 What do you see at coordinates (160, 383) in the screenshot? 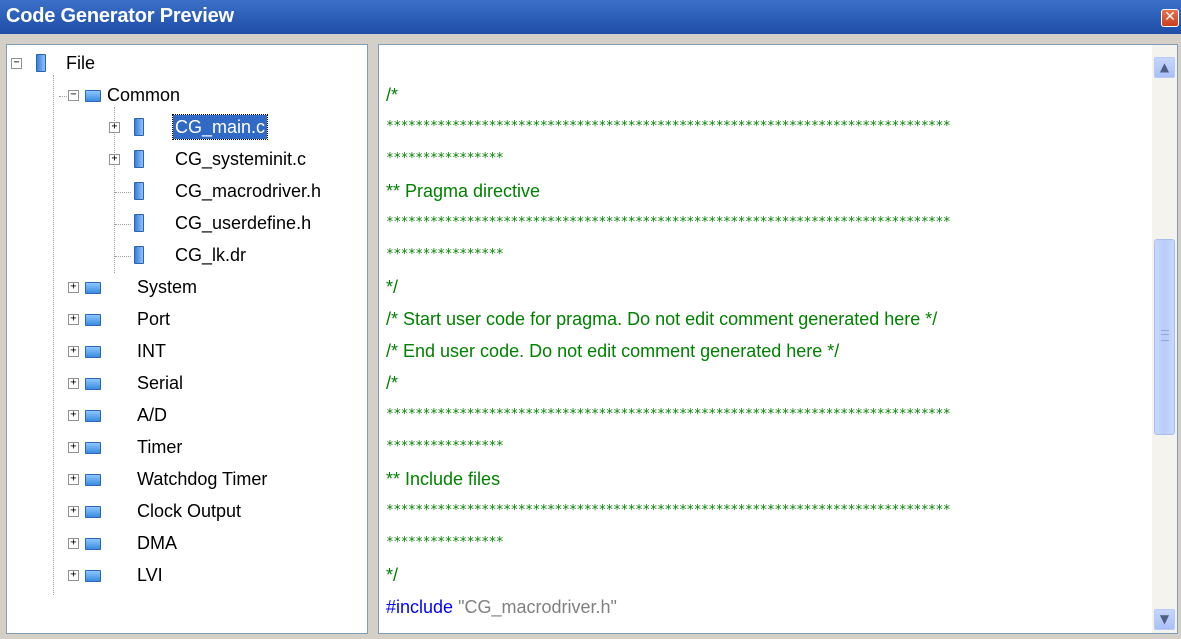
I see `tree-label-serial: Serial` at bounding box center [160, 383].